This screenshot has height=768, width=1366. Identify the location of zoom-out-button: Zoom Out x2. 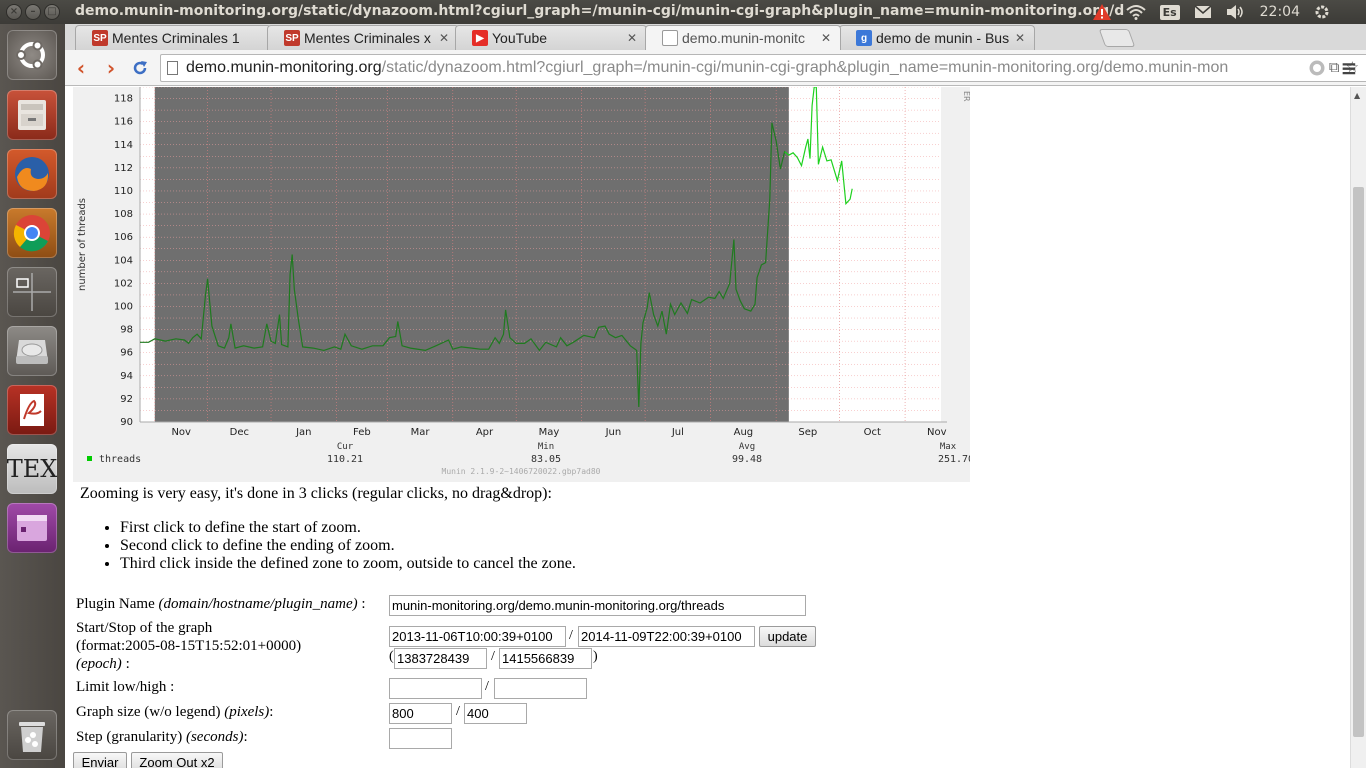
(177, 760).